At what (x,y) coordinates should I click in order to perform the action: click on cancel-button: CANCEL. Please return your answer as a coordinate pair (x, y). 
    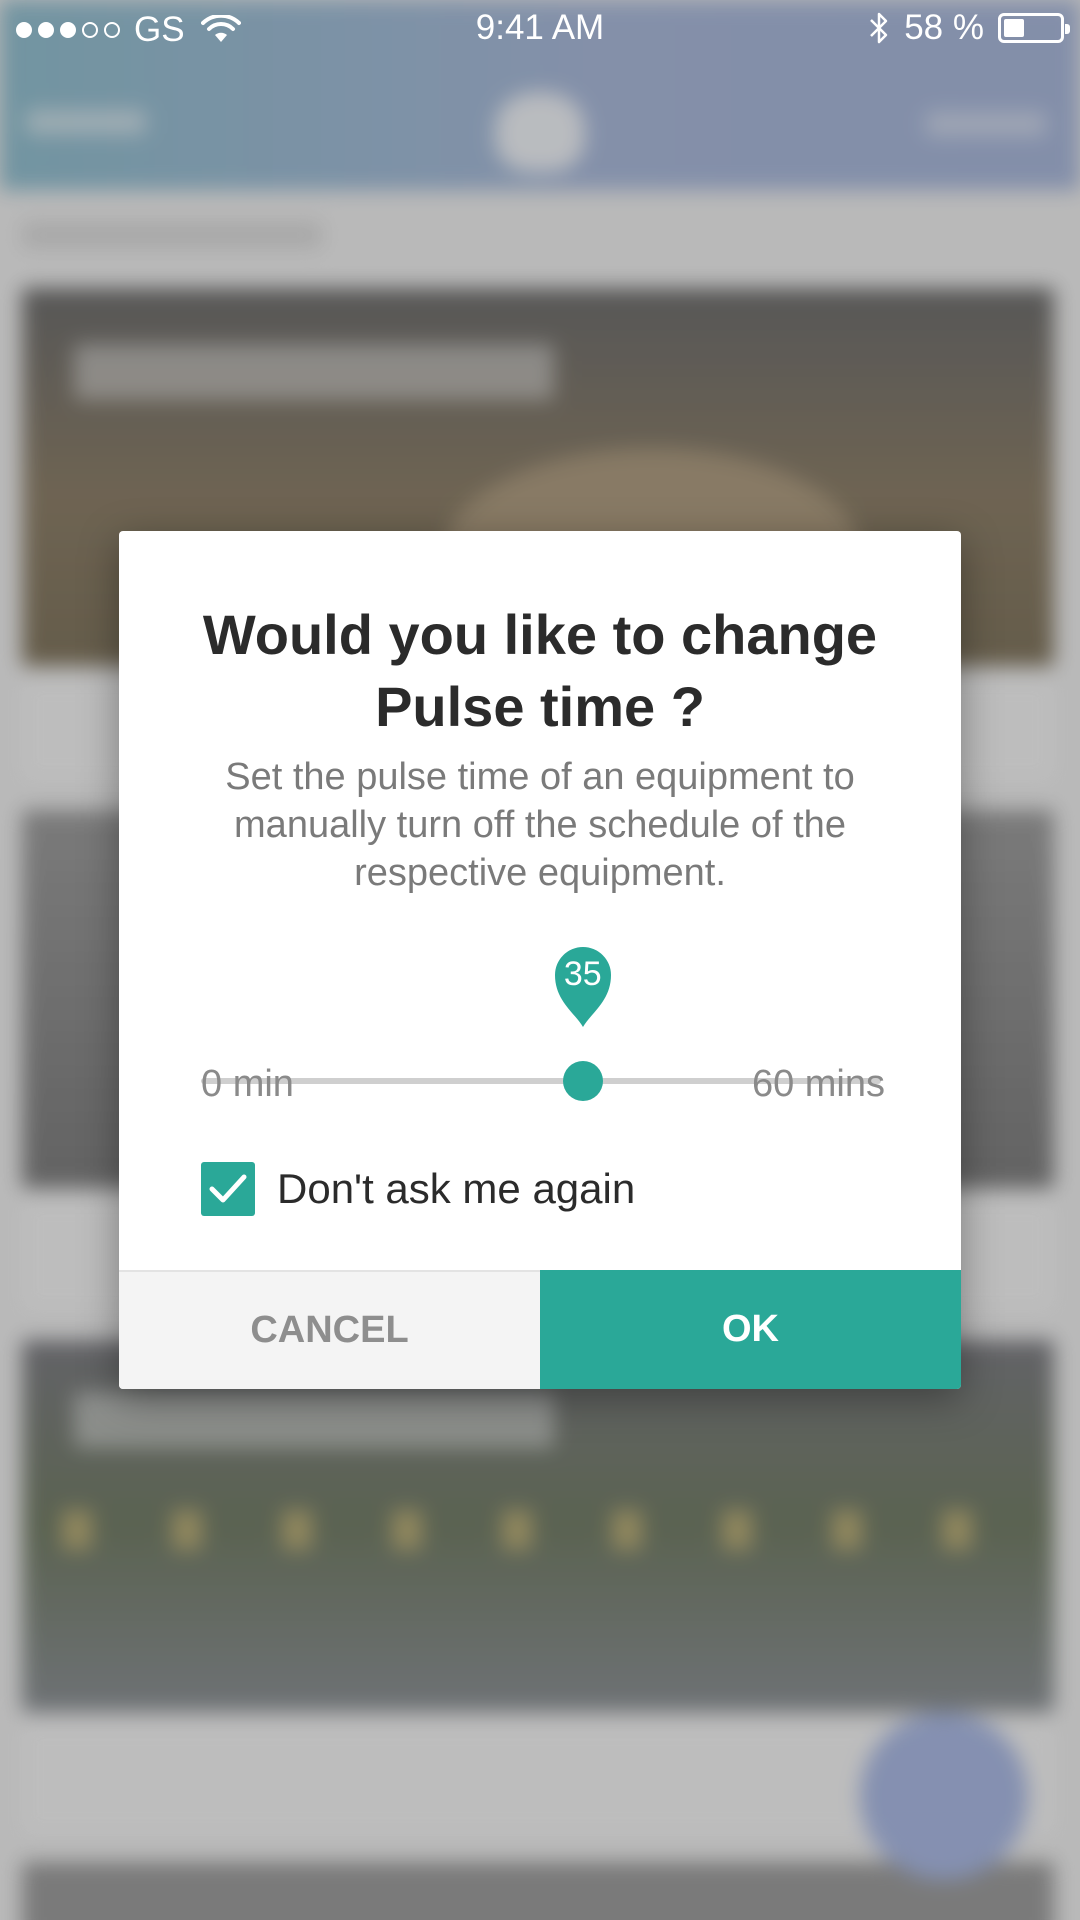
    Looking at the image, I should click on (329, 1329).